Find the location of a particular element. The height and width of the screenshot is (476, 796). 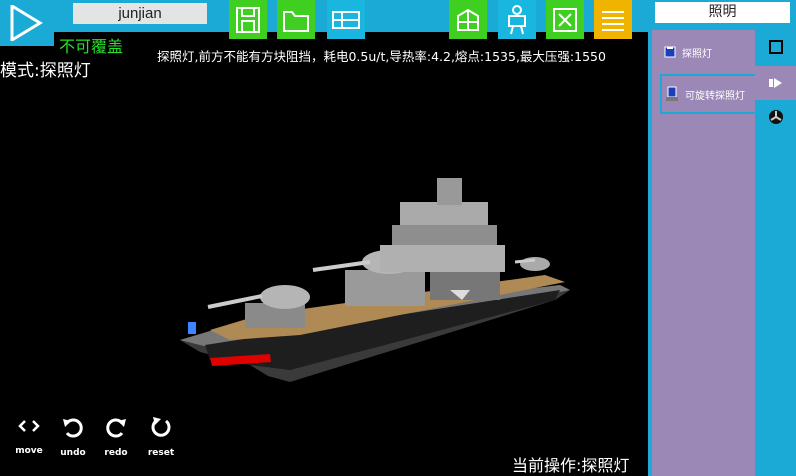

menu-button is located at coordinates (613, 19).